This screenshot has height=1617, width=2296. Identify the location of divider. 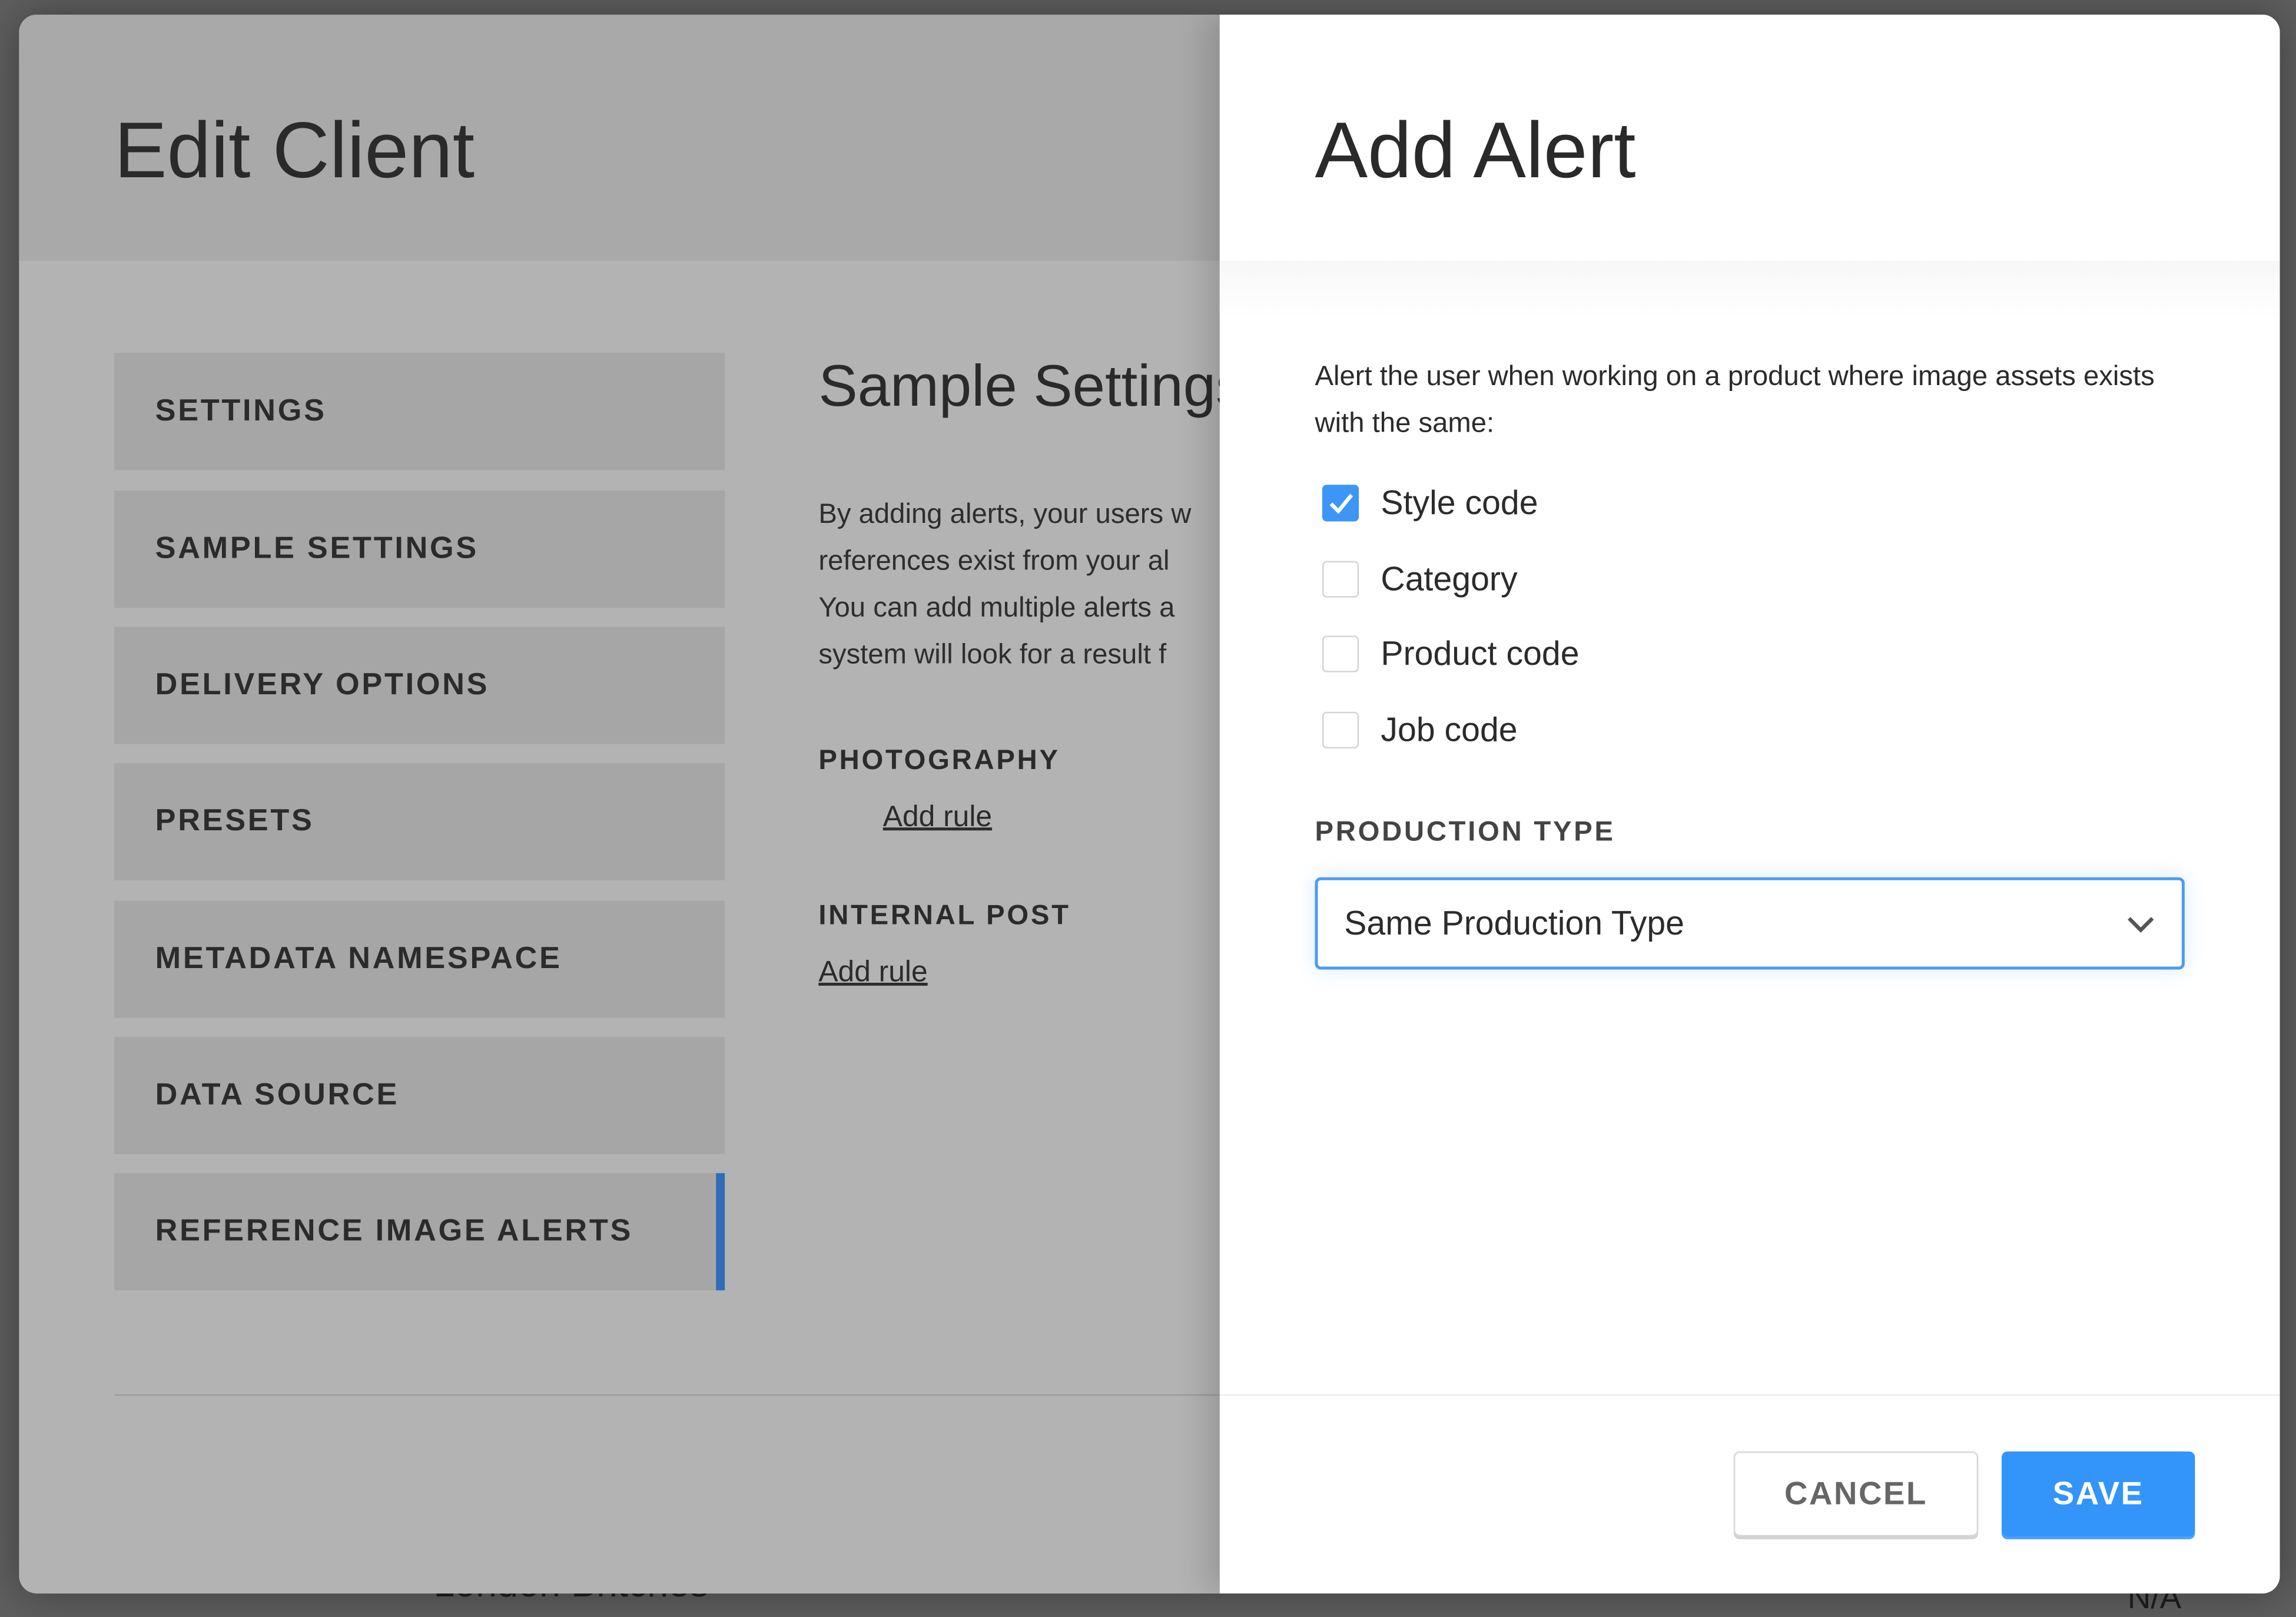
(667, 1395).